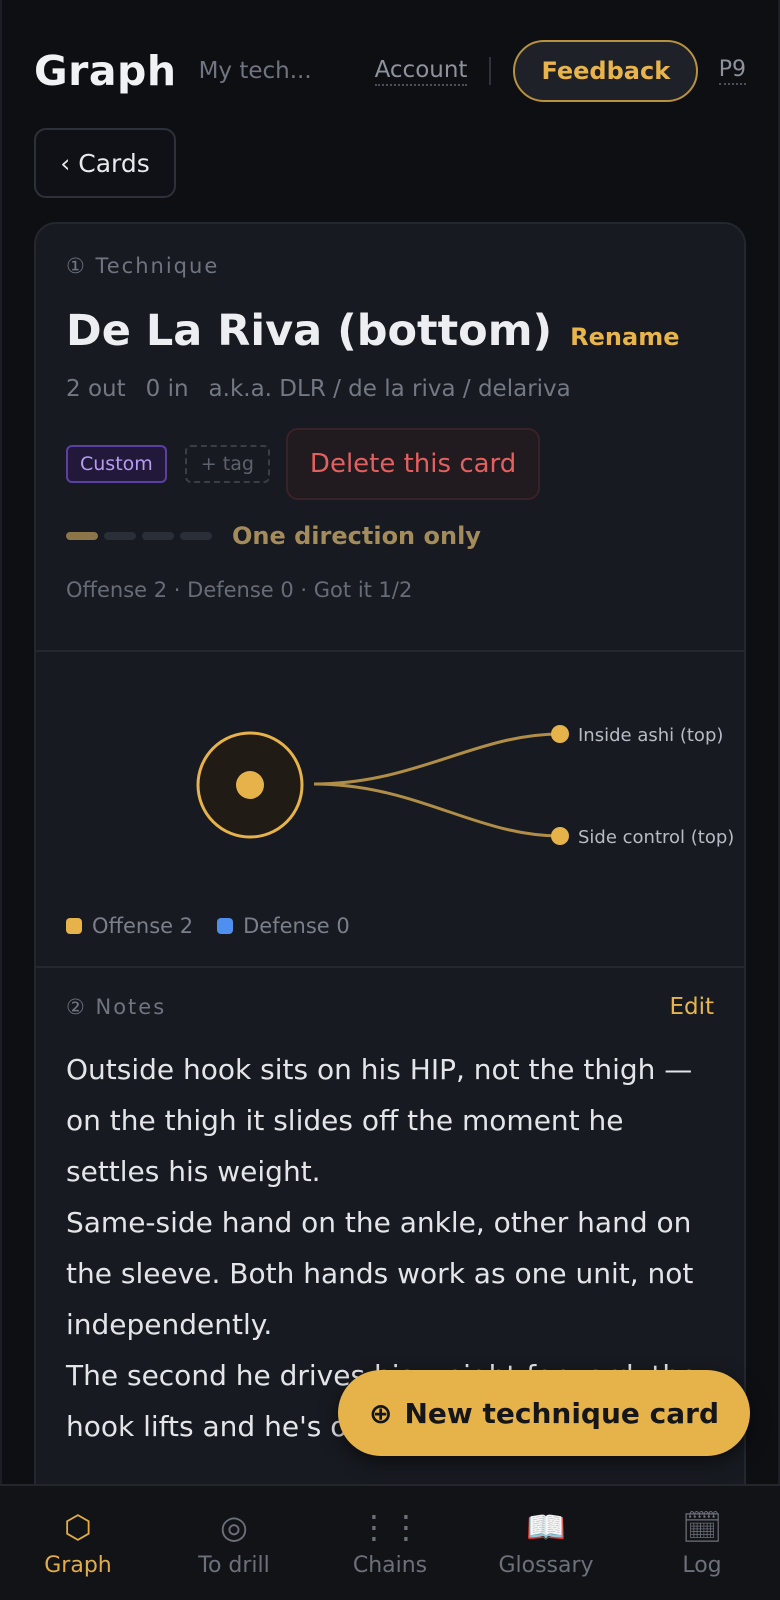  I want to click on title-row: De La Riva (bottom) Rename, so click(390, 331).